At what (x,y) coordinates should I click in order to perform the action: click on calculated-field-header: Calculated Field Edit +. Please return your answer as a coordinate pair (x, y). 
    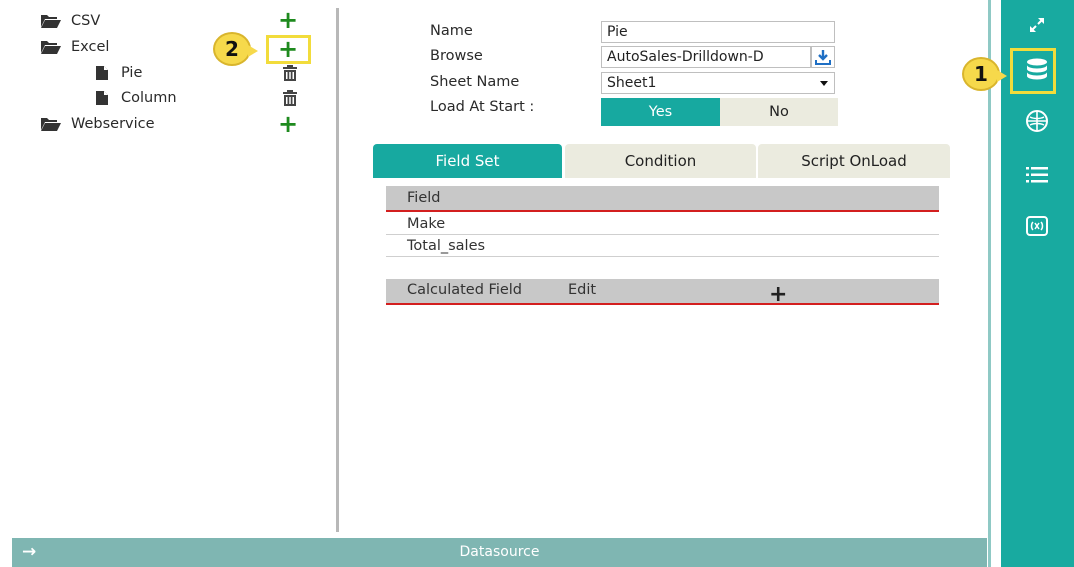
    Looking at the image, I should click on (662, 293).